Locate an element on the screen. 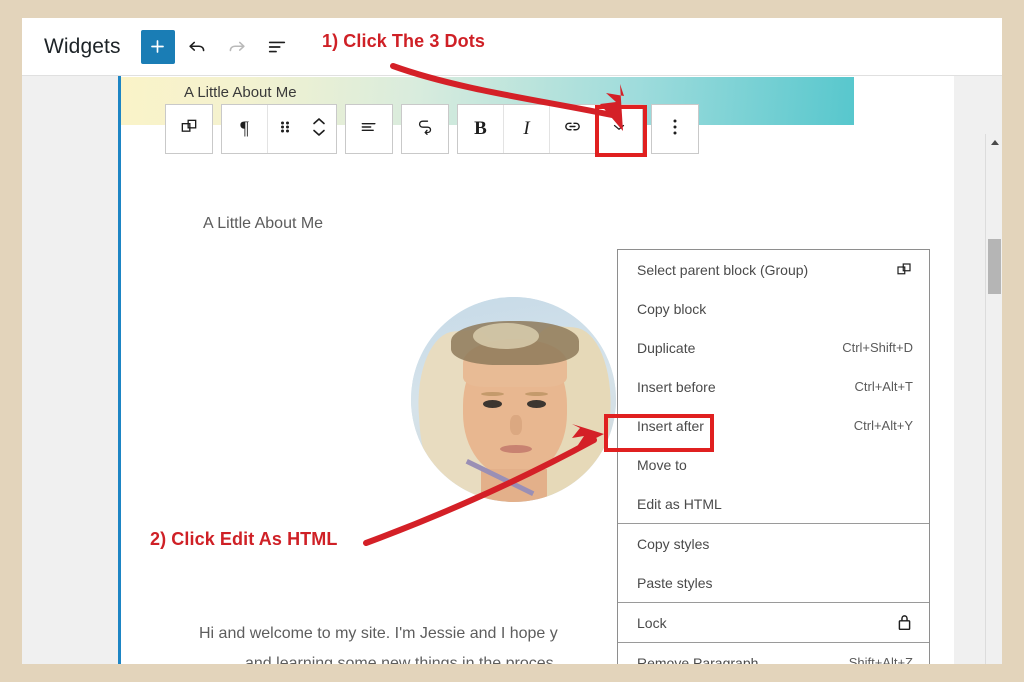 This screenshot has height=682, width=1024. avatar-mouth is located at coordinates (516, 449).